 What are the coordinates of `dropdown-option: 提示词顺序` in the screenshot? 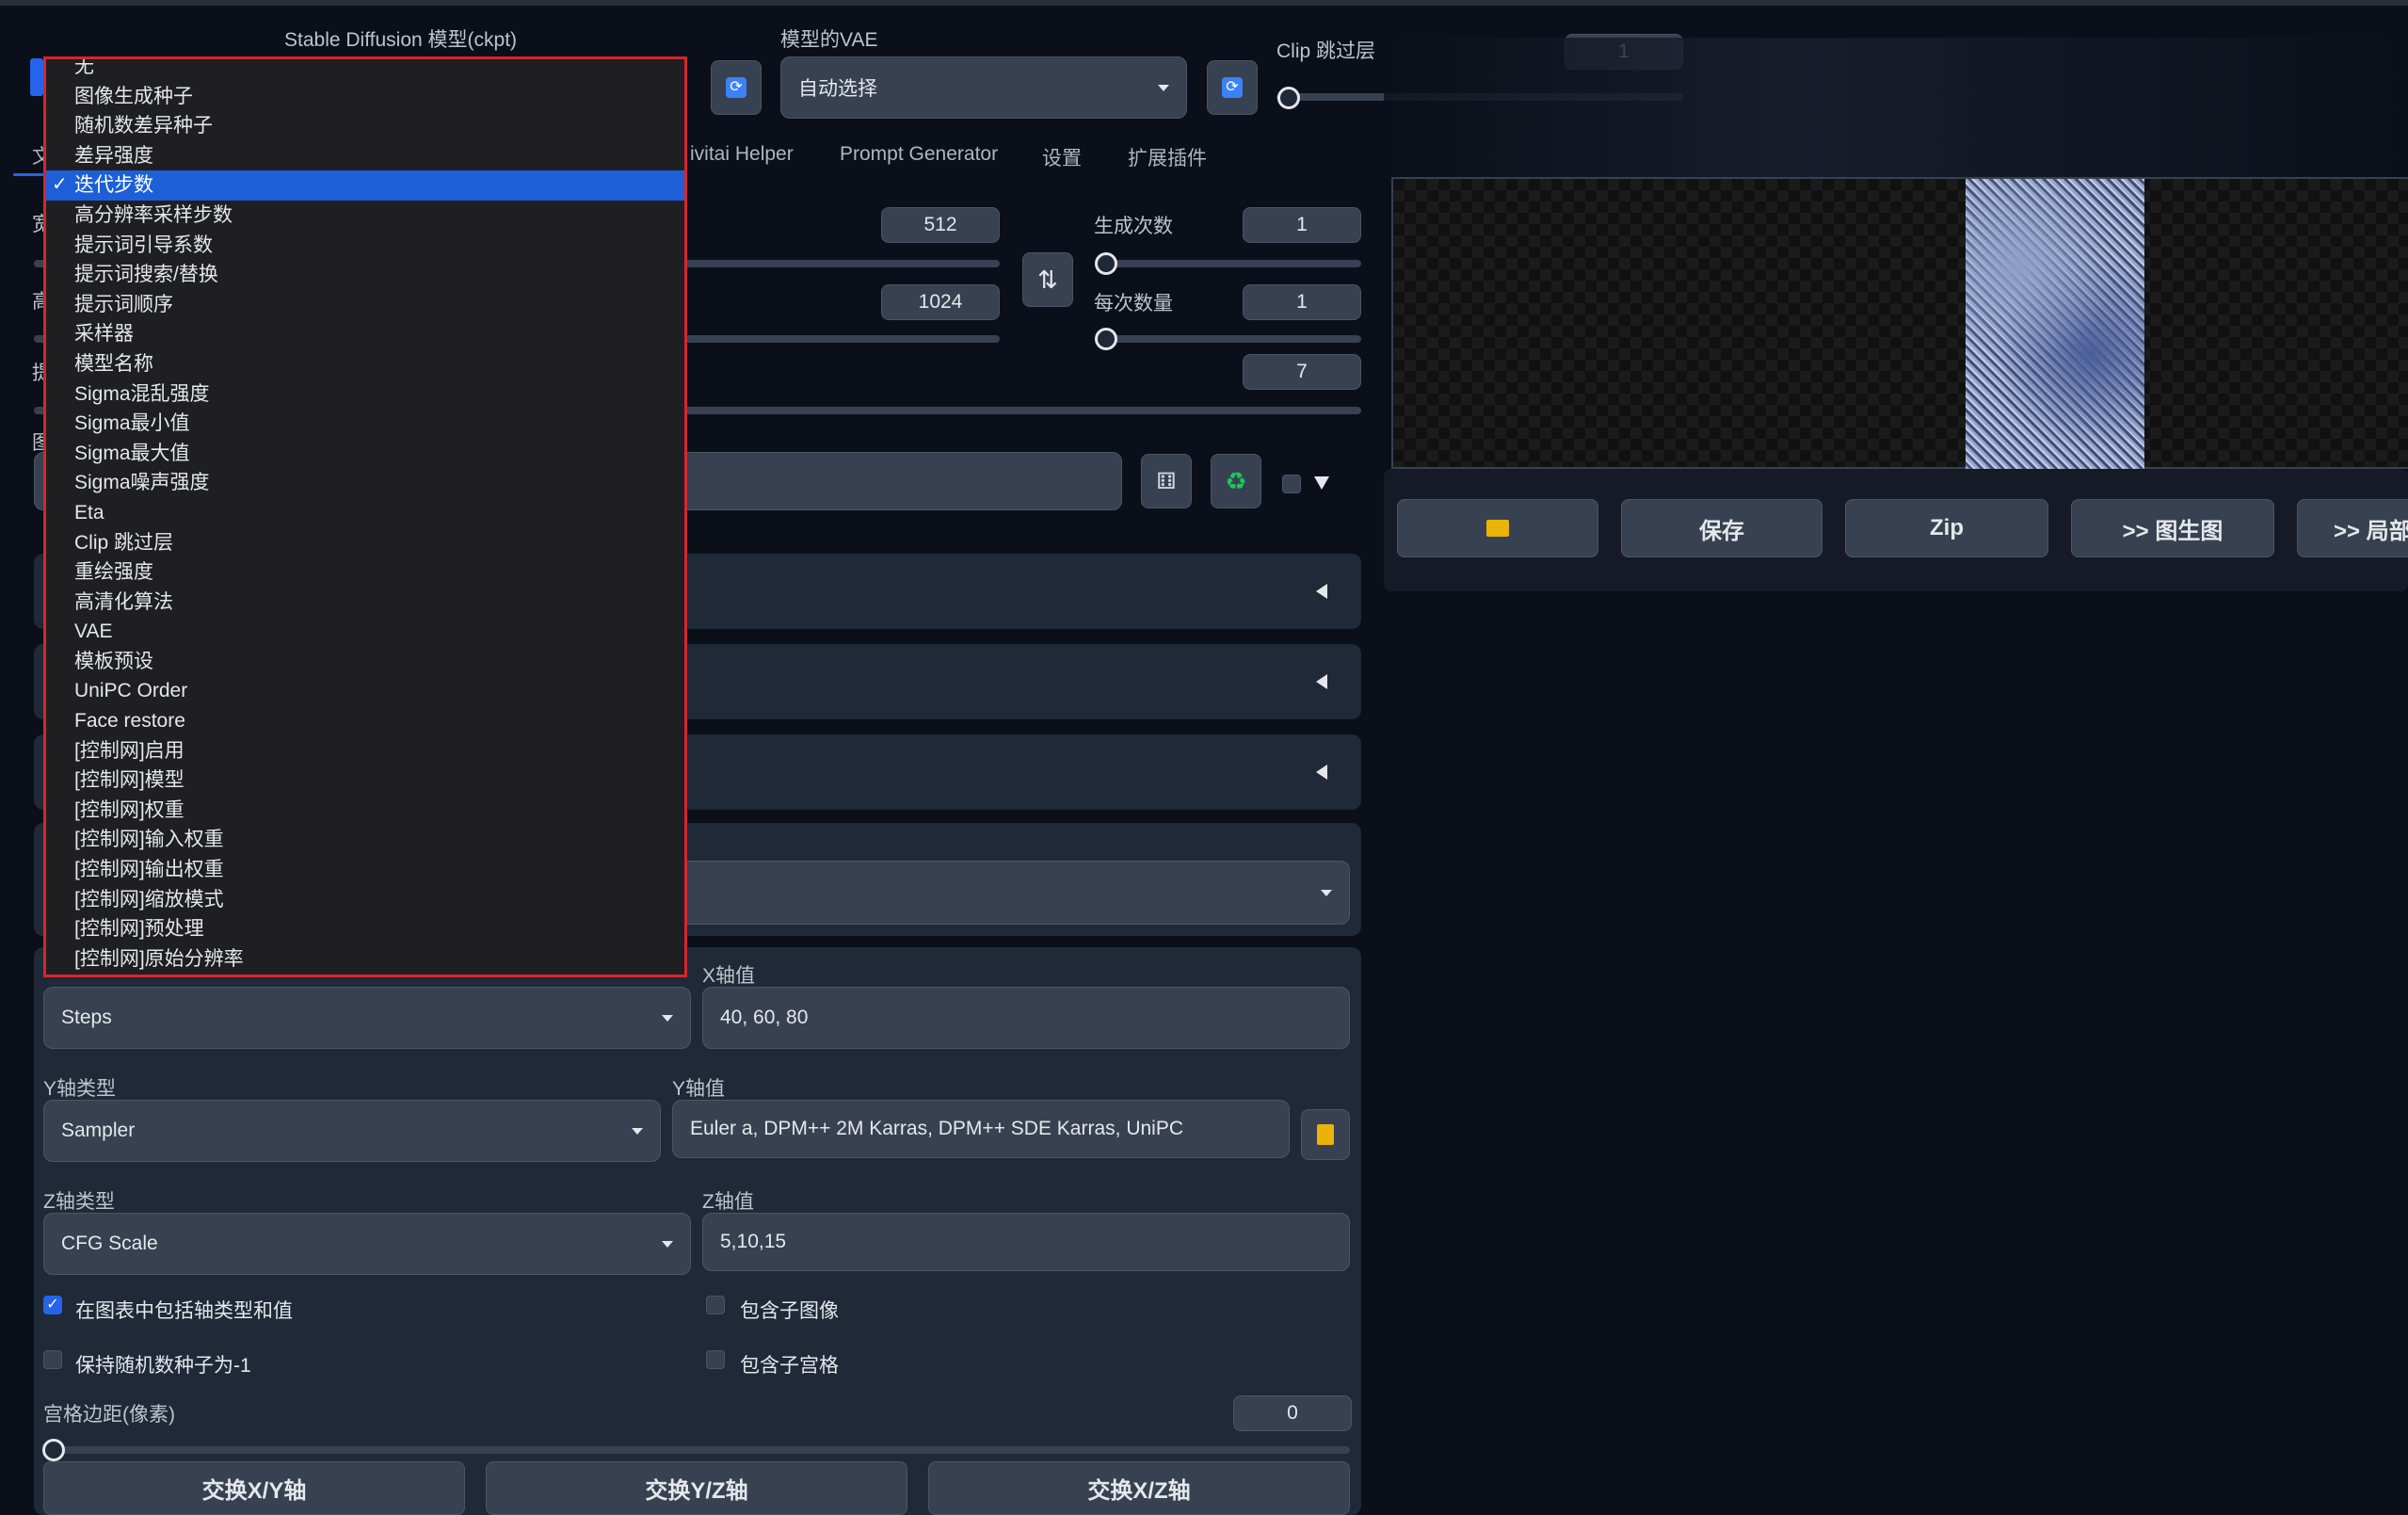 It's located at (365, 305).